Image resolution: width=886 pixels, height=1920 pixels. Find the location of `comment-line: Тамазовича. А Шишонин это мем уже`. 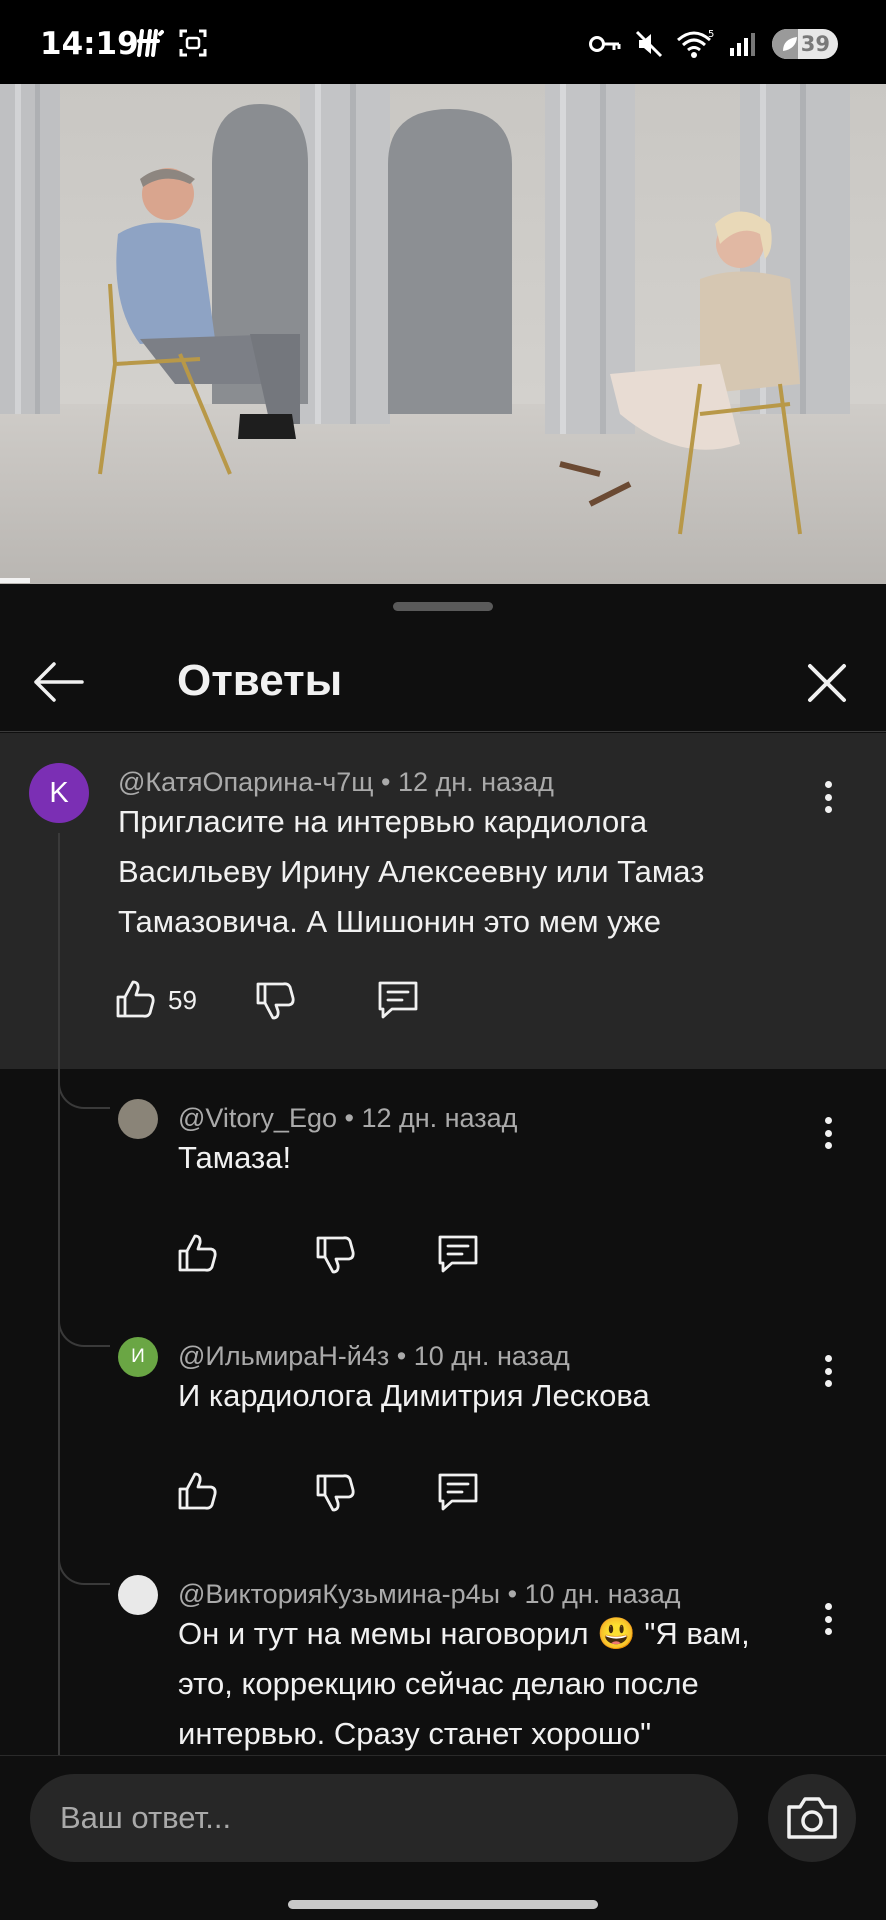

comment-line: Тамазовича. А Шишонин это мем уже is located at coordinates (389, 921).